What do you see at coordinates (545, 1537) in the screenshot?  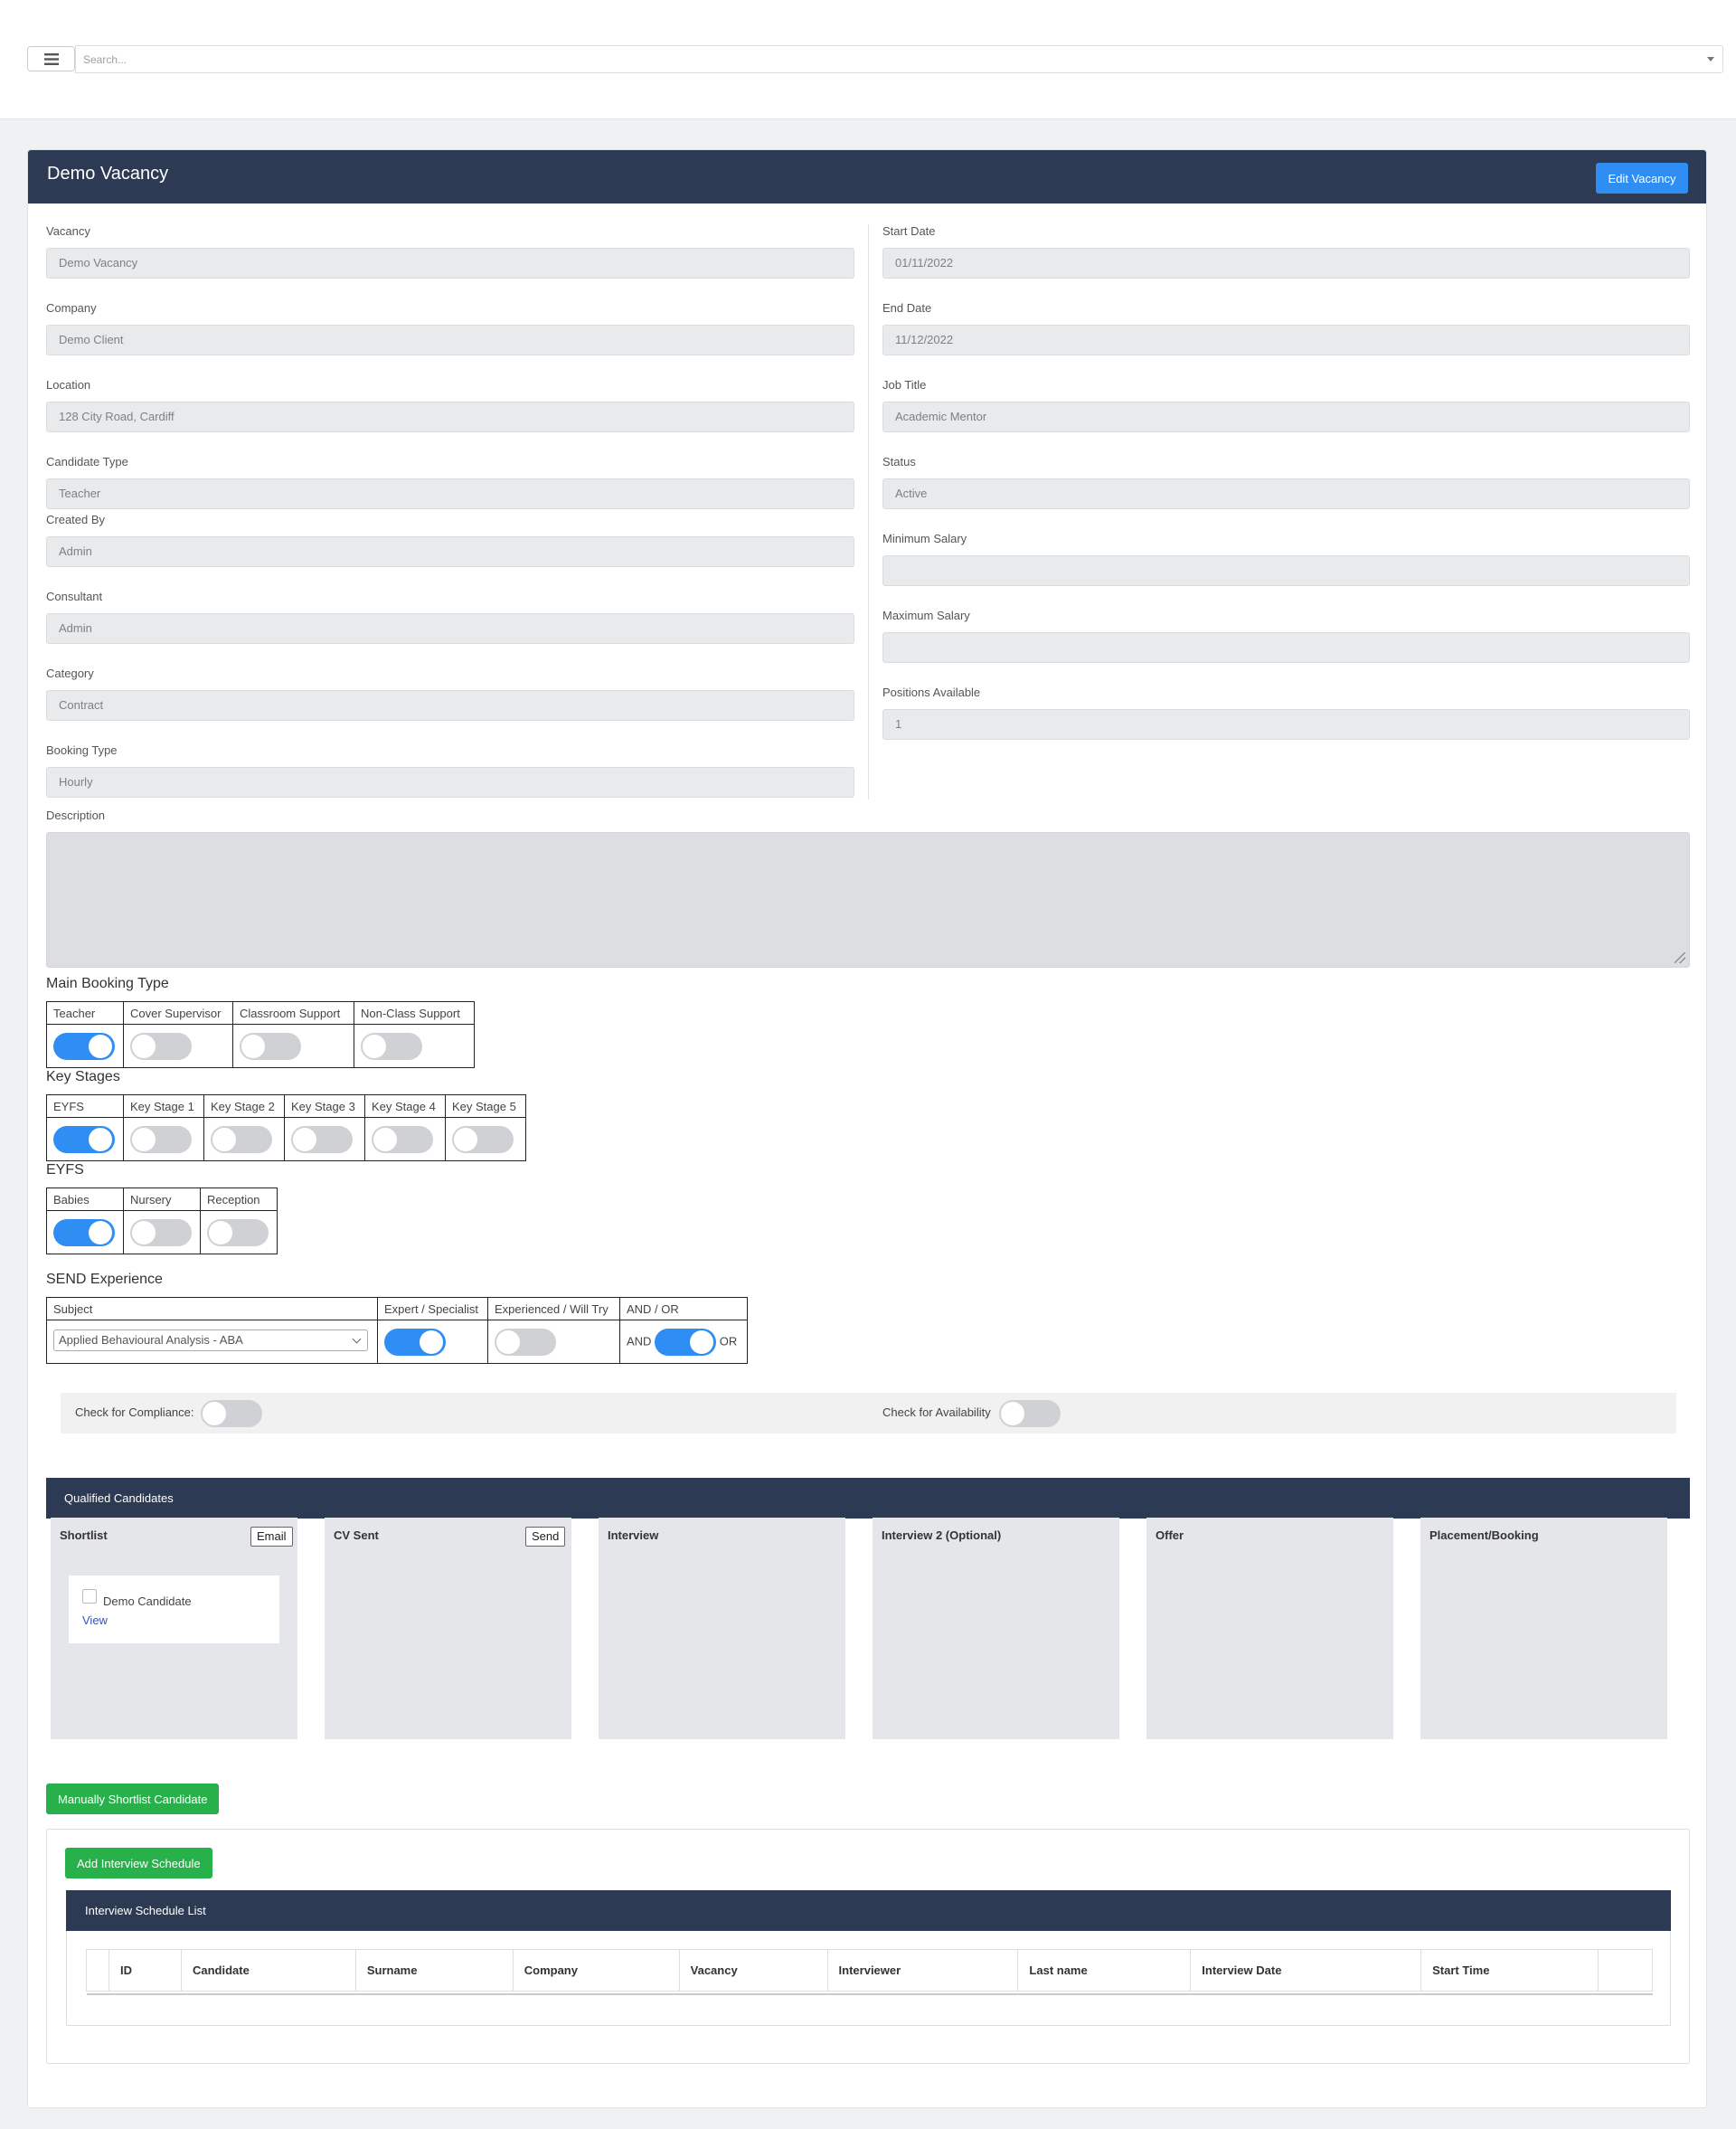 I see `send-button: Send` at bounding box center [545, 1537].